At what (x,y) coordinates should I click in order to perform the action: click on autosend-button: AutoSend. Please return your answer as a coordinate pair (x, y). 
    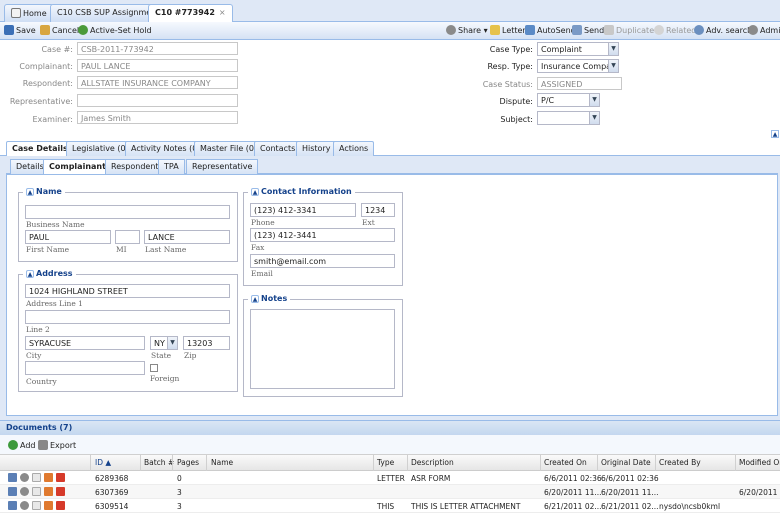
    Looking at the image, I should click on (550, 30).